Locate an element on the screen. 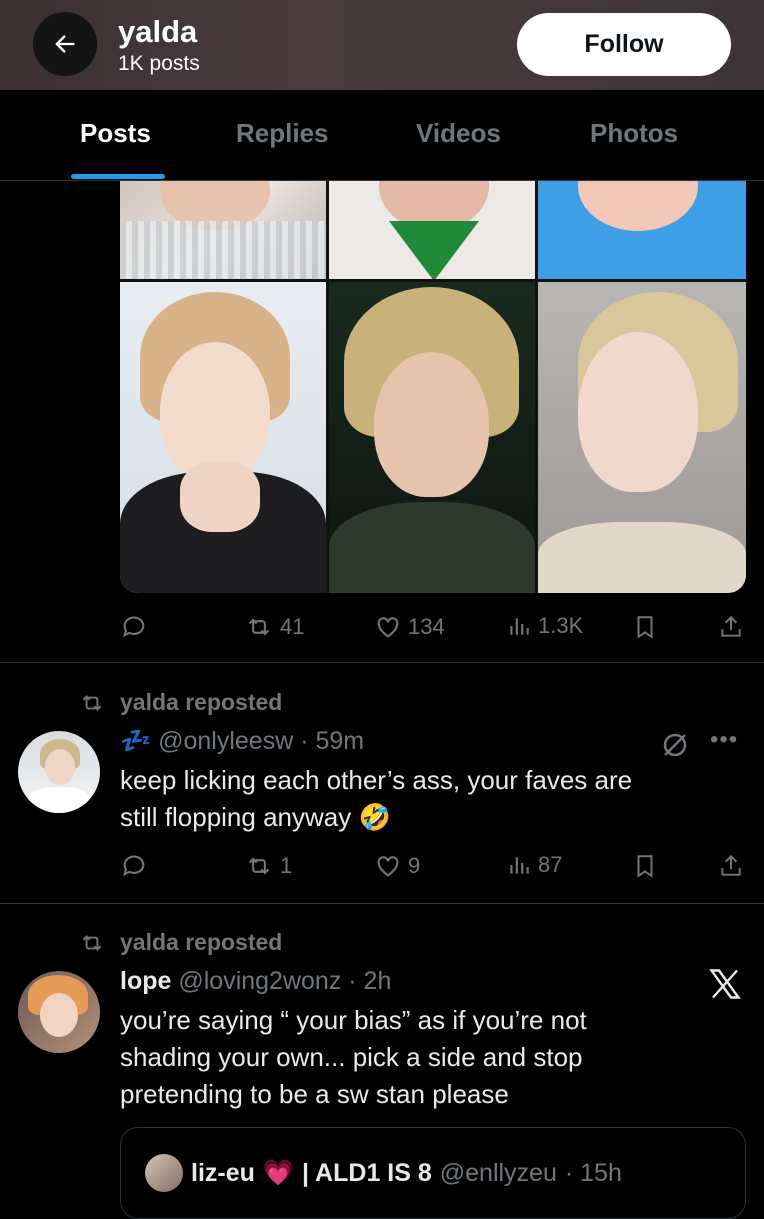  quoted-post-meta: liz-eu 💗 | ALD1 IS 8 @enllyzeu · 15h is located at coordinates (383, 1173).